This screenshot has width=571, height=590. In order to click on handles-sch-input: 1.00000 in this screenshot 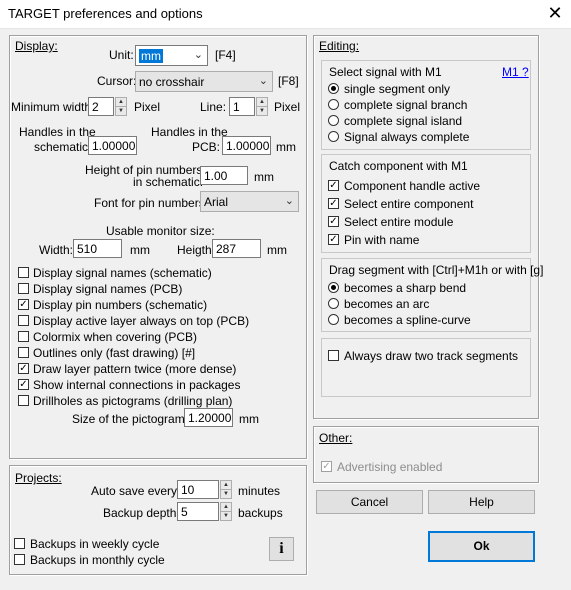, I will do `click(112, 145)`.